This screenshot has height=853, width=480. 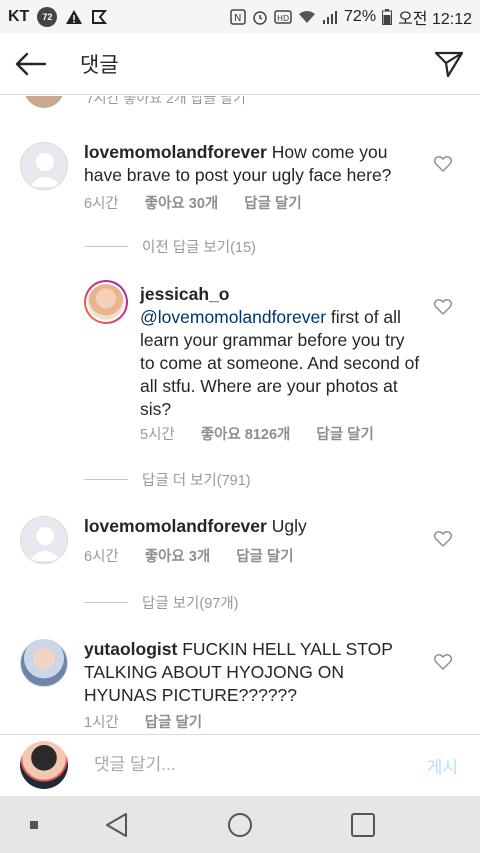 I want to click on comment-meta: 1시간 답글 달기, so click(x=143, y=721).